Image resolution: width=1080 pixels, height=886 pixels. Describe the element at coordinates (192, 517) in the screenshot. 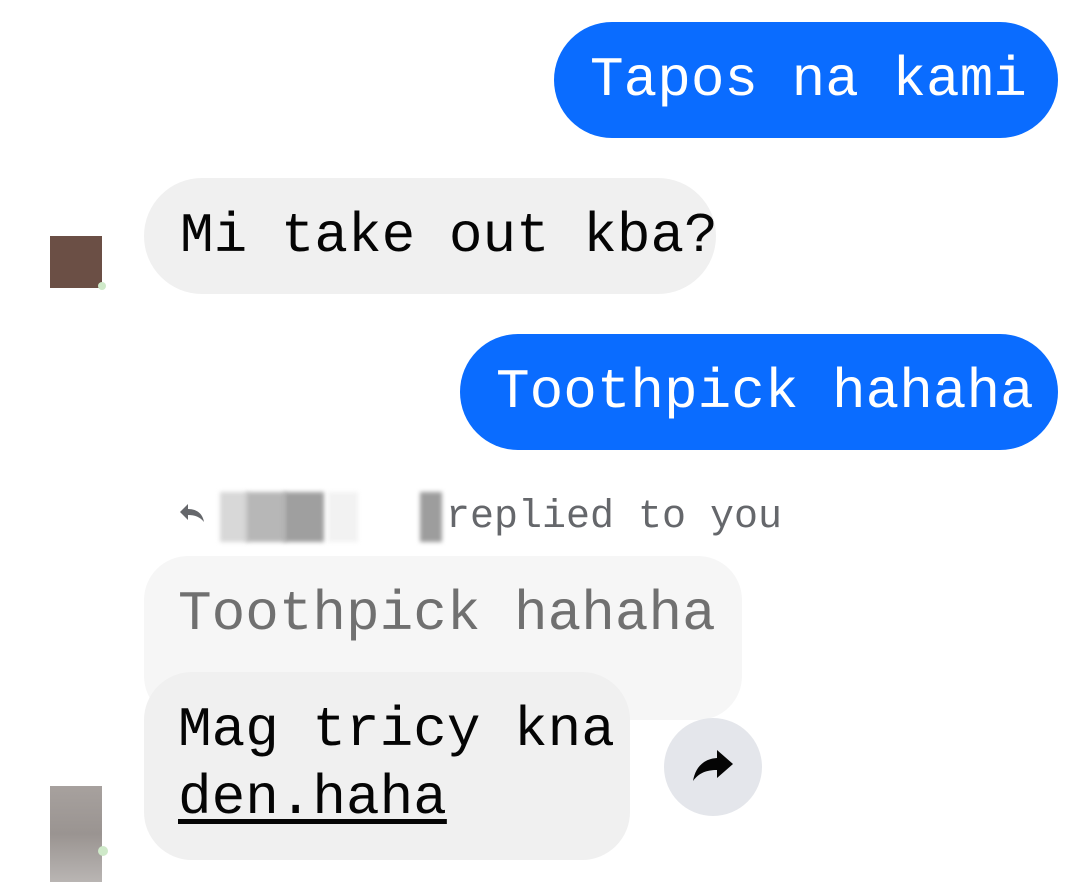

I see `reply-arrow-icon` at that location.